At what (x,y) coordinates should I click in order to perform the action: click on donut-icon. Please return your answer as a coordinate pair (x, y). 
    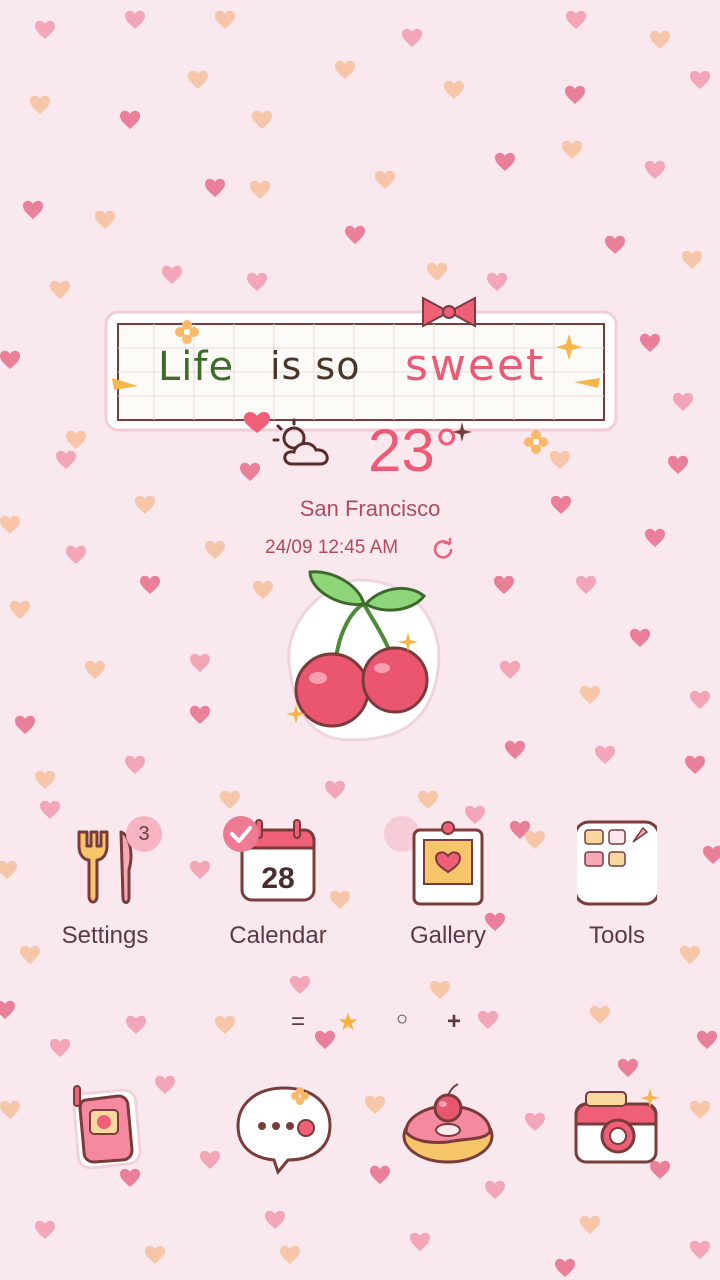
    Looking at the image, I should click on (448, 1123).